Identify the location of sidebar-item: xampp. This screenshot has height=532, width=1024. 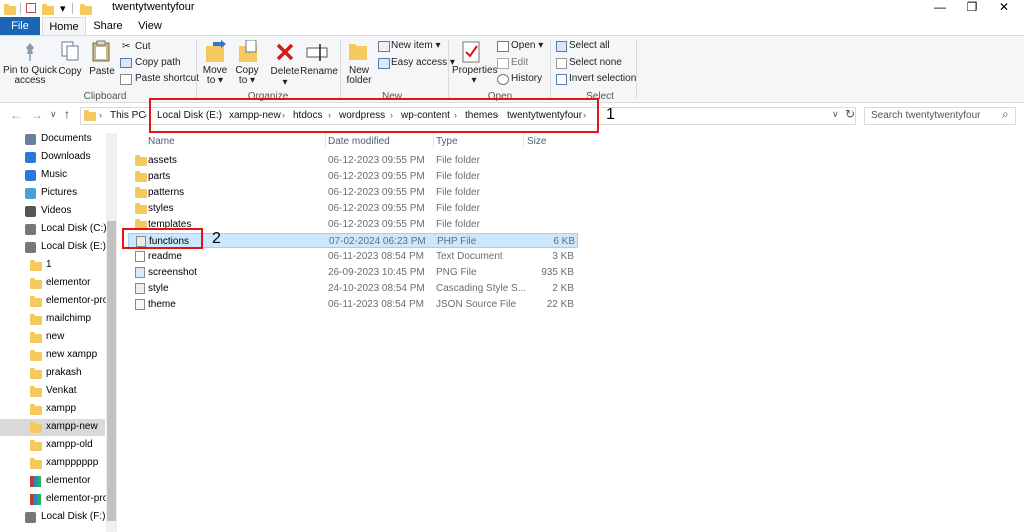
(61, 408).